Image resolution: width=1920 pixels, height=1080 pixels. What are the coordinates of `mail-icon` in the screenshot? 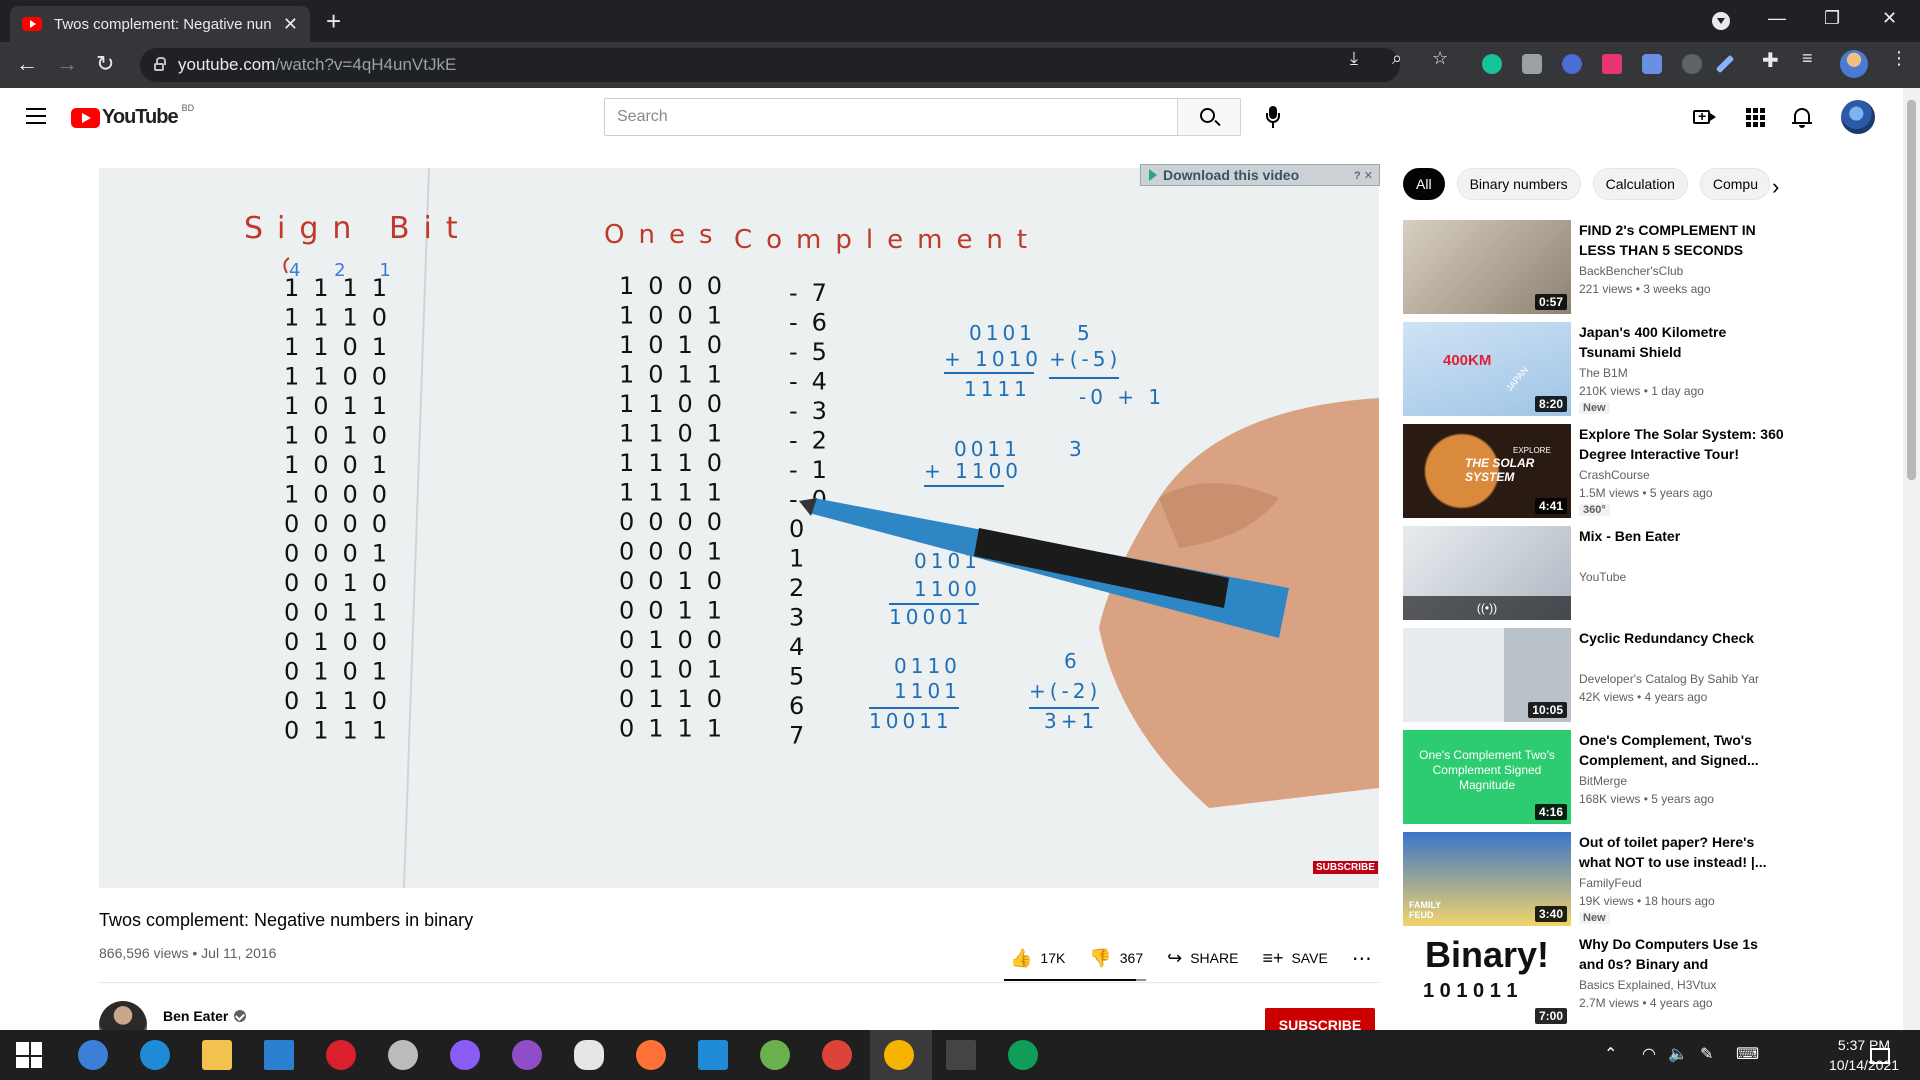 It's located at (279, 1055).